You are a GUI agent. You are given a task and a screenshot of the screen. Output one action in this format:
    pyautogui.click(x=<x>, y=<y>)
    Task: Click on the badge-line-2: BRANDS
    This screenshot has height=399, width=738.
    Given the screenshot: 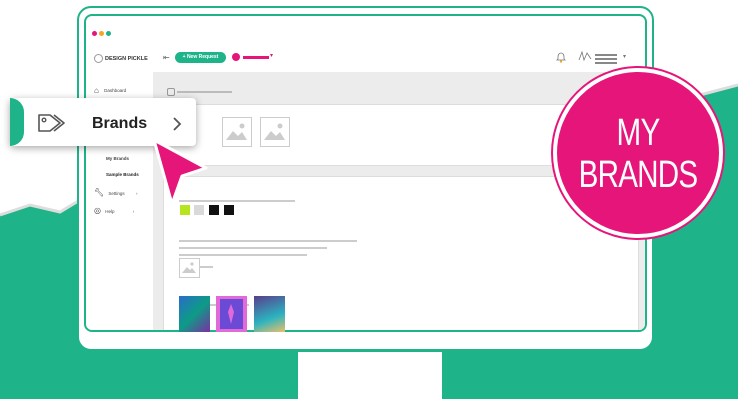 What is the action you would take?
    pyautogui.click(x=638, y=175)
    